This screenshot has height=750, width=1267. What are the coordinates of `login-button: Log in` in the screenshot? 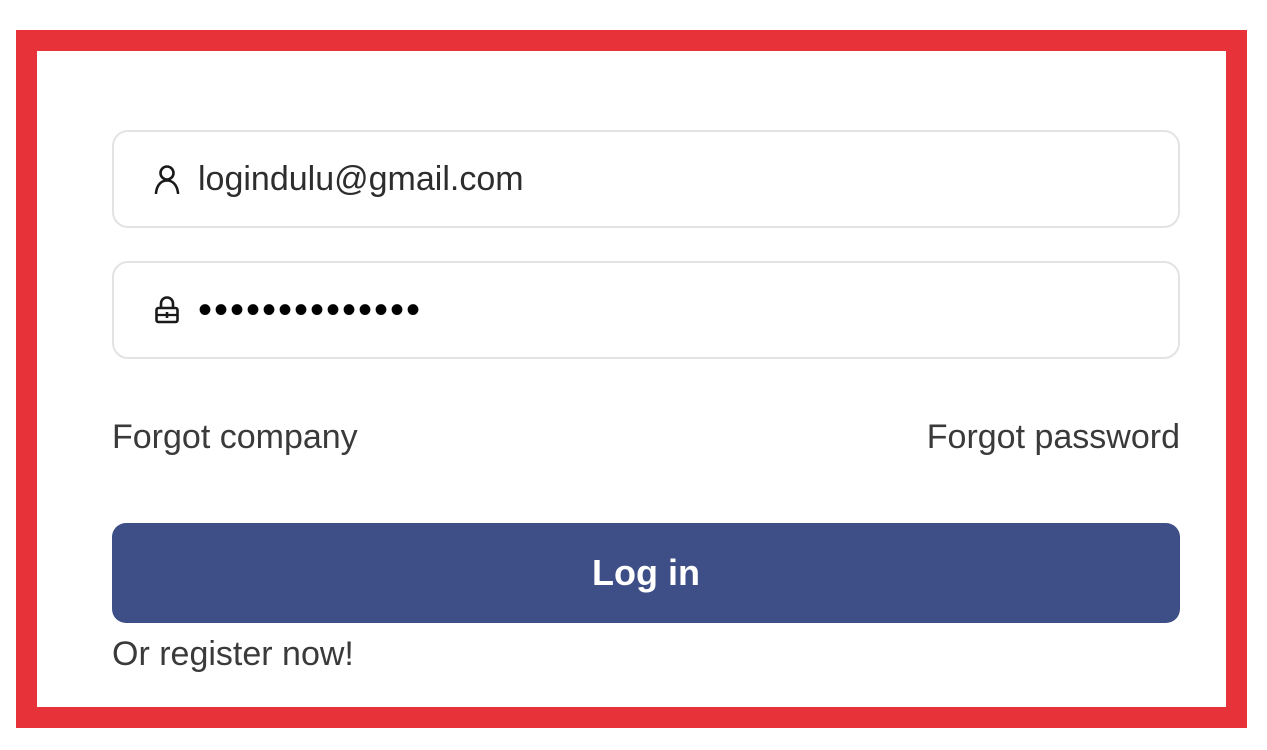 It's located at (646, 573).